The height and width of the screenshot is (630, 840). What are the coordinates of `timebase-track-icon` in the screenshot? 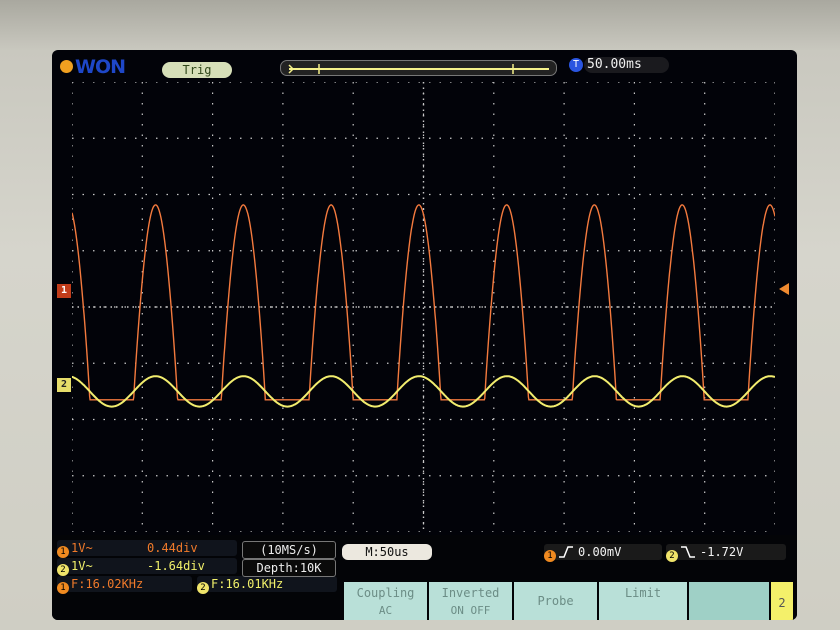 It's located at (418, 69).